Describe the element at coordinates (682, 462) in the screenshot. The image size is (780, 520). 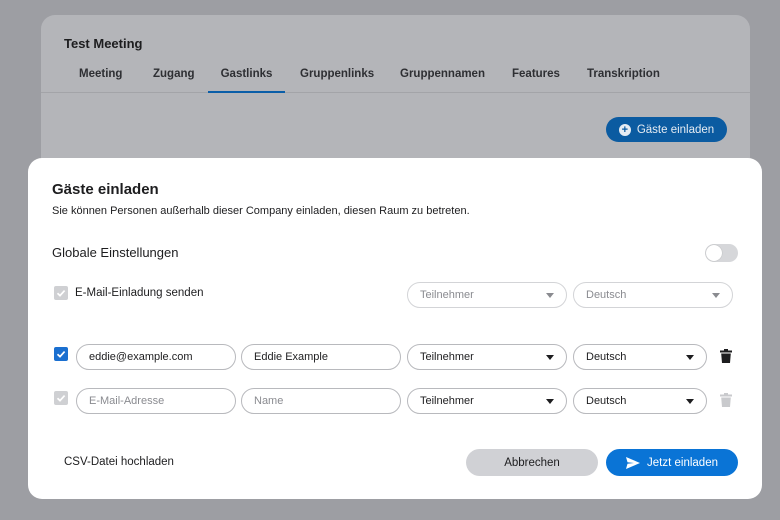
I see `invite-now-button-label: Jetzt einladen` at that location.